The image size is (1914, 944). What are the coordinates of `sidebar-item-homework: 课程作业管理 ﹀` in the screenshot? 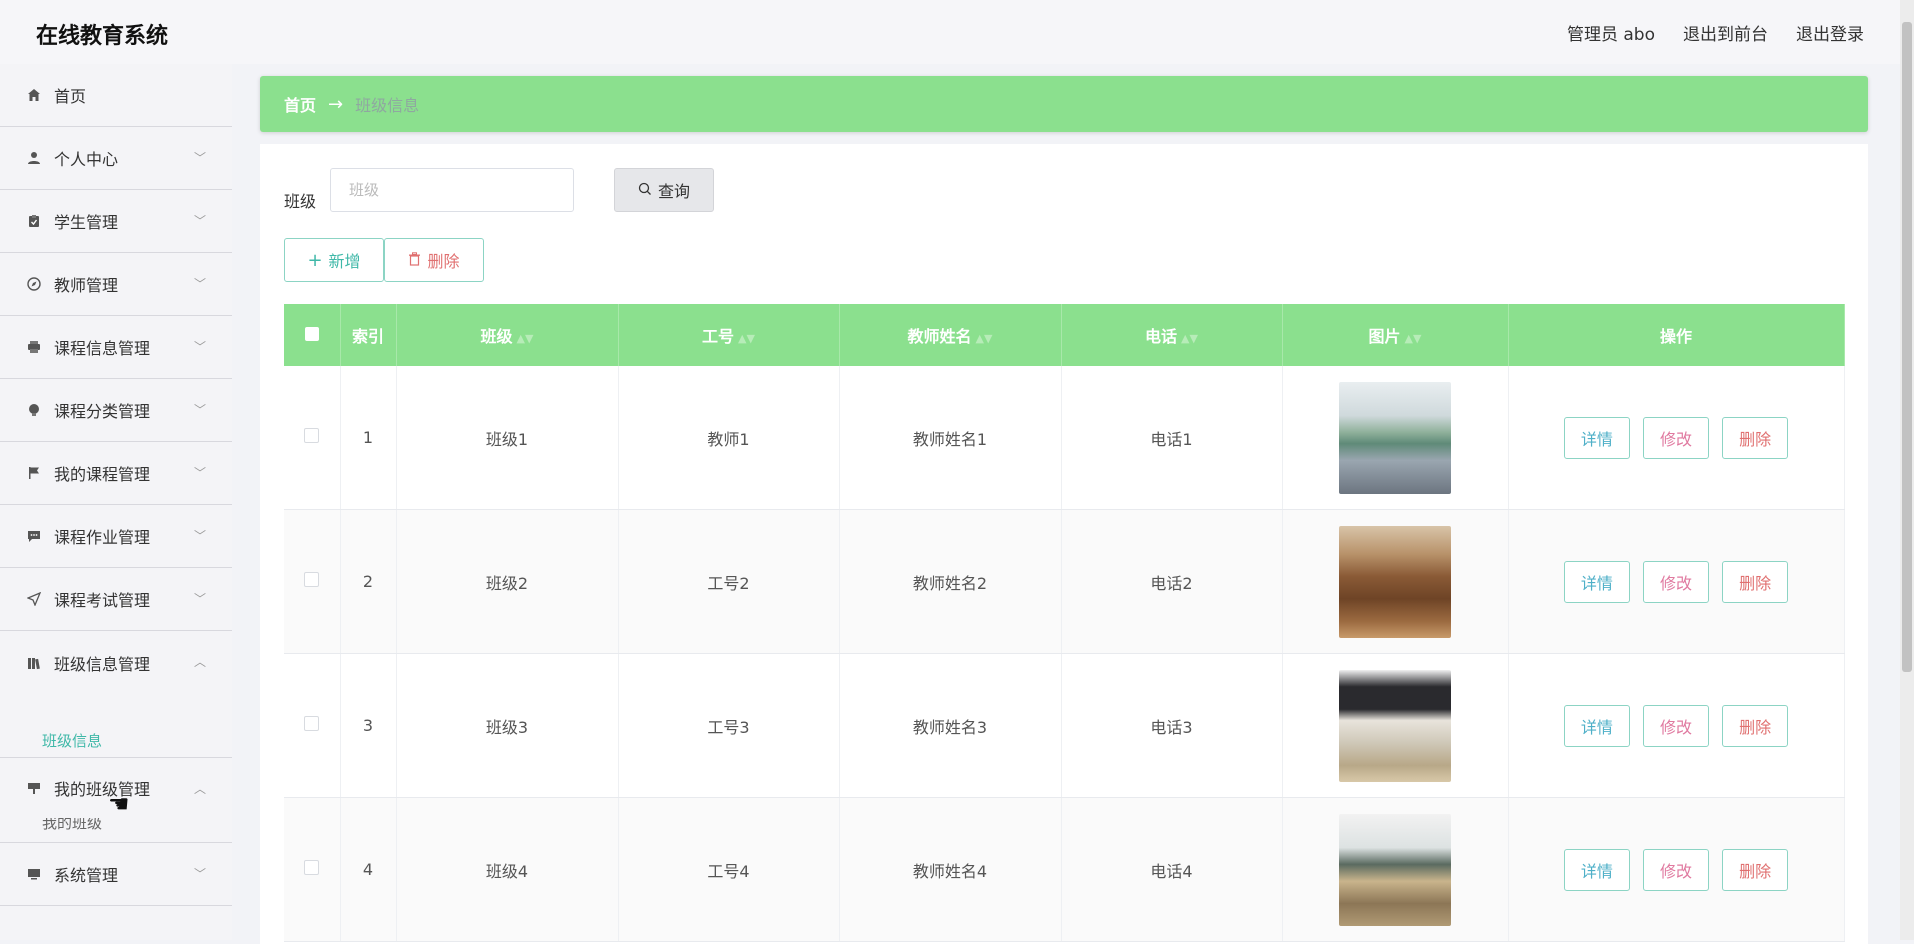 It's located at (116, 536).